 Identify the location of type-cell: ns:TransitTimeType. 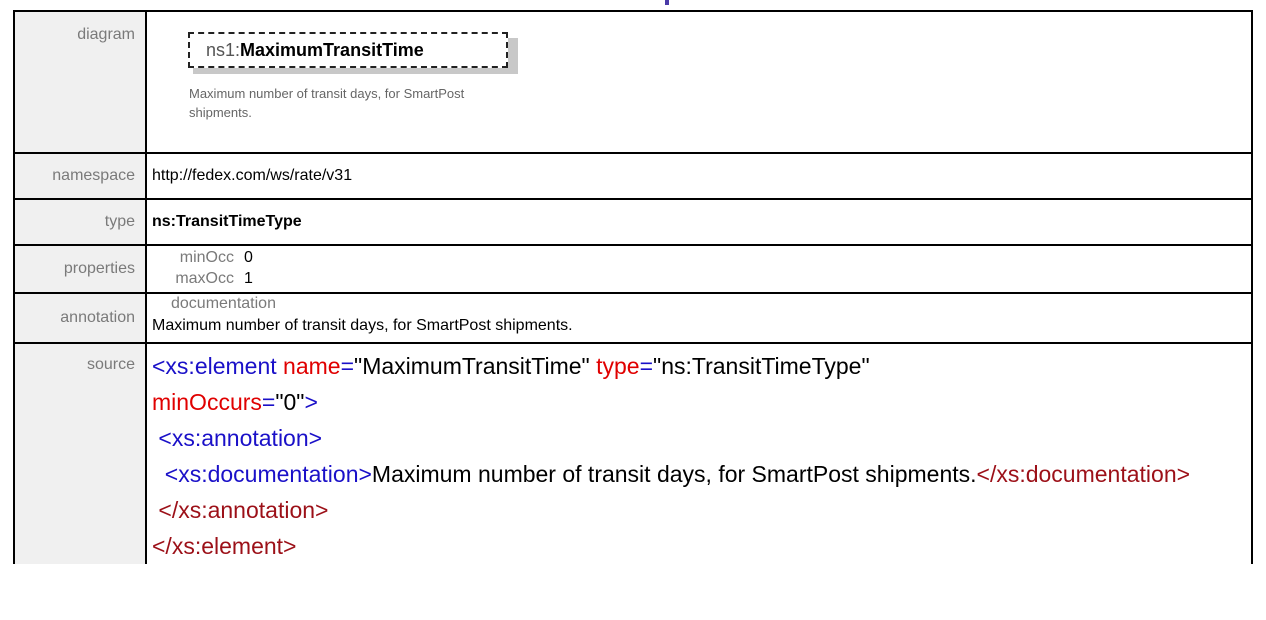
(699, 222).